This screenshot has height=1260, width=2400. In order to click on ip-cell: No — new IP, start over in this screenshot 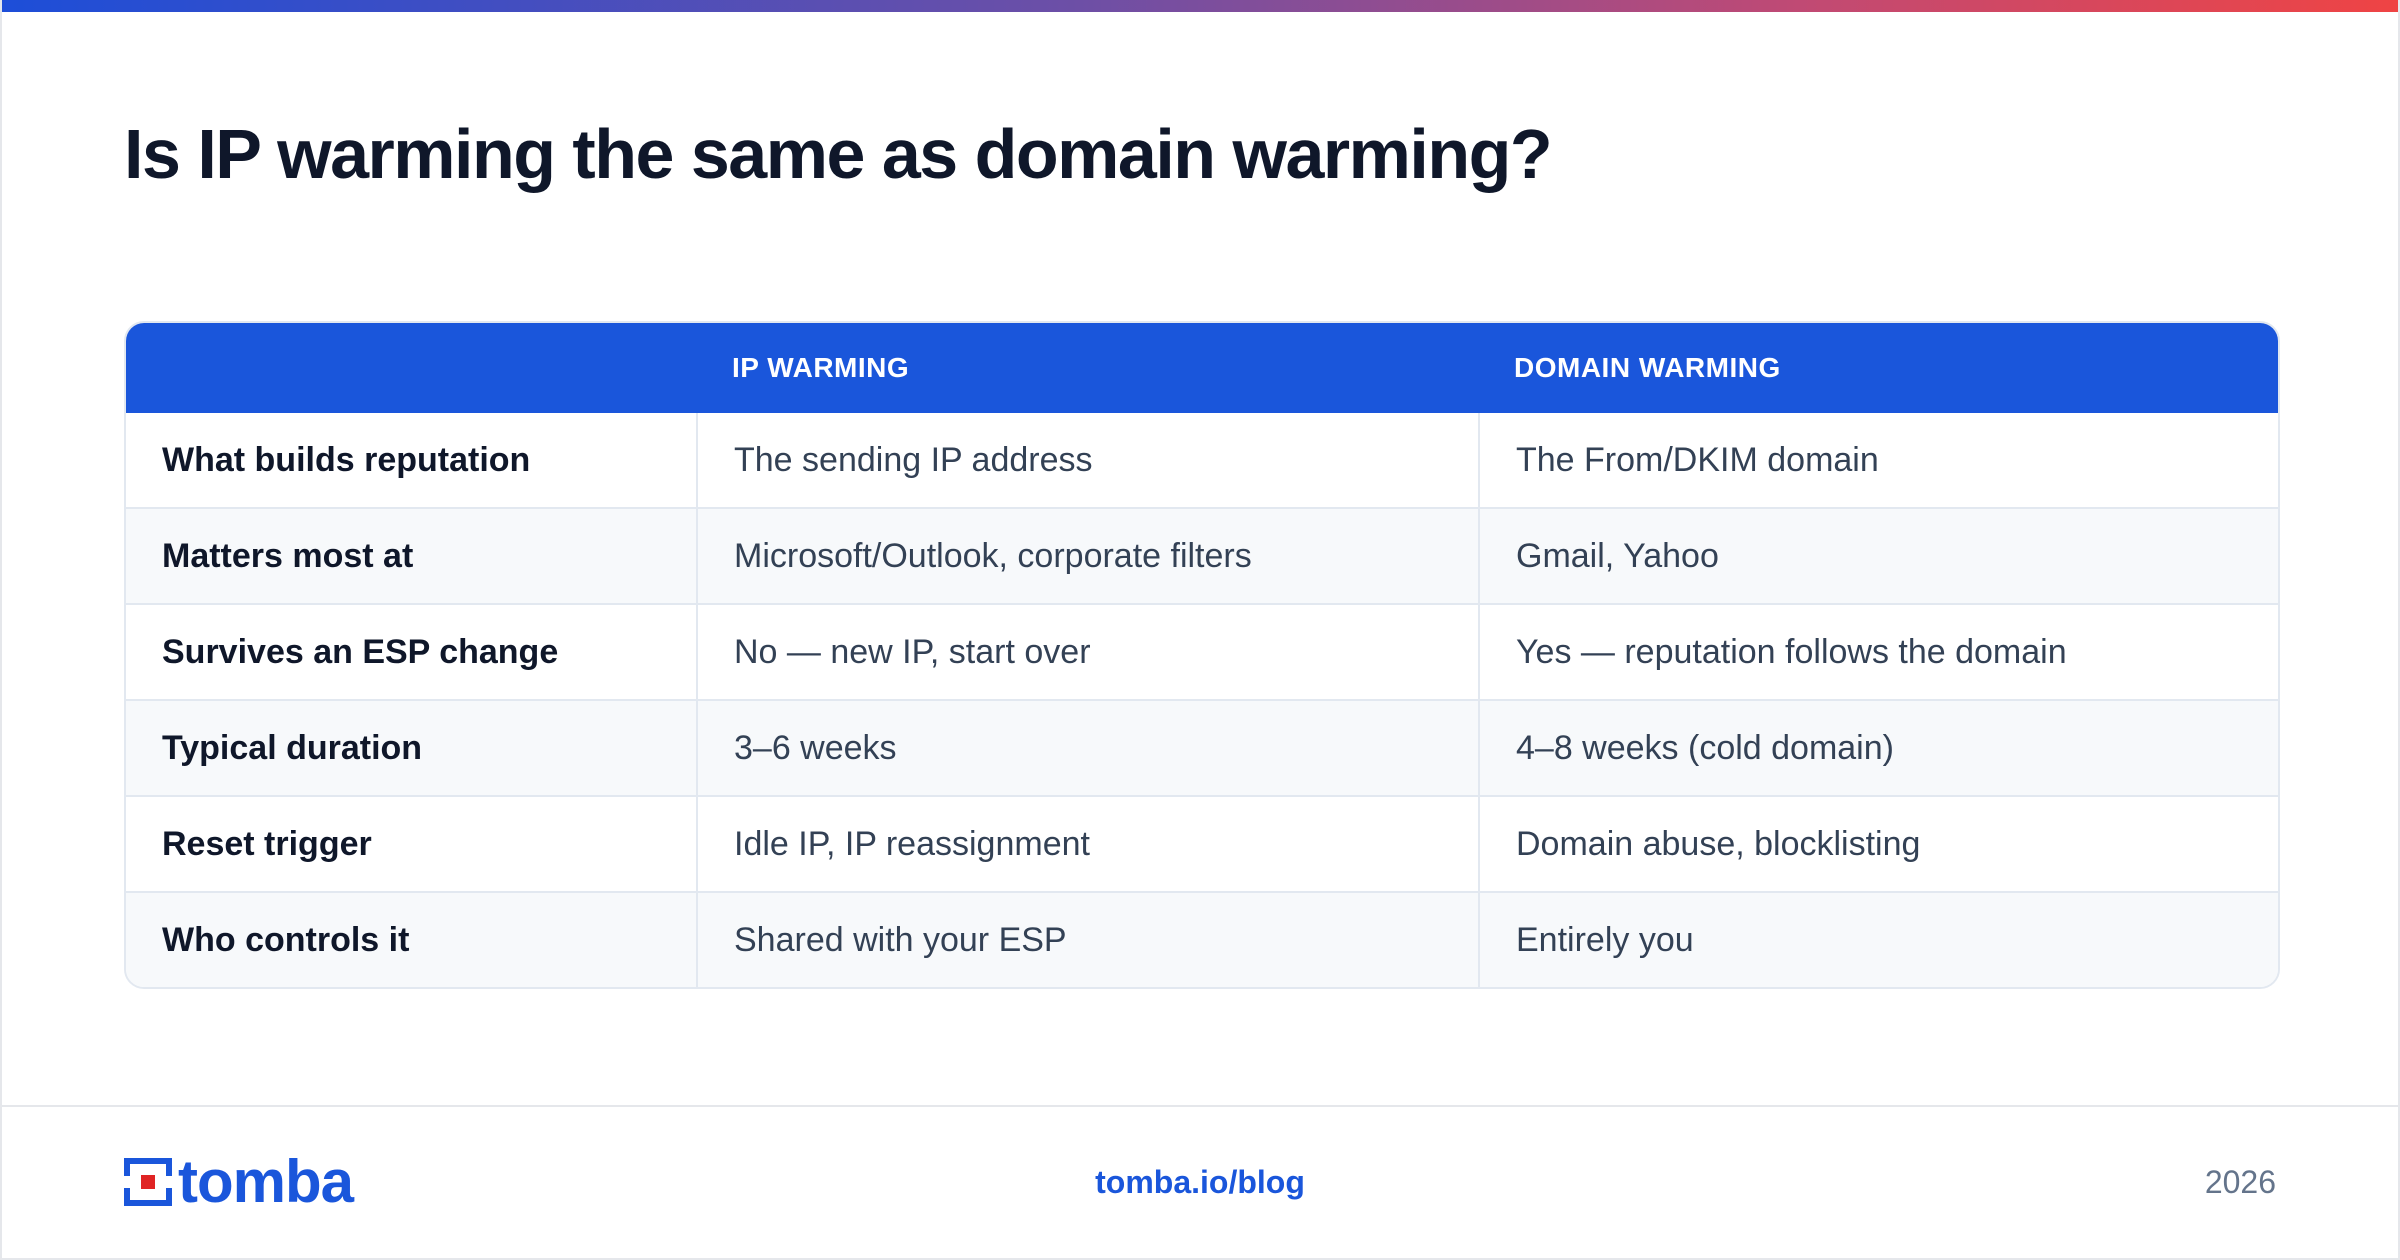, I will do `click(1087, 652)`.